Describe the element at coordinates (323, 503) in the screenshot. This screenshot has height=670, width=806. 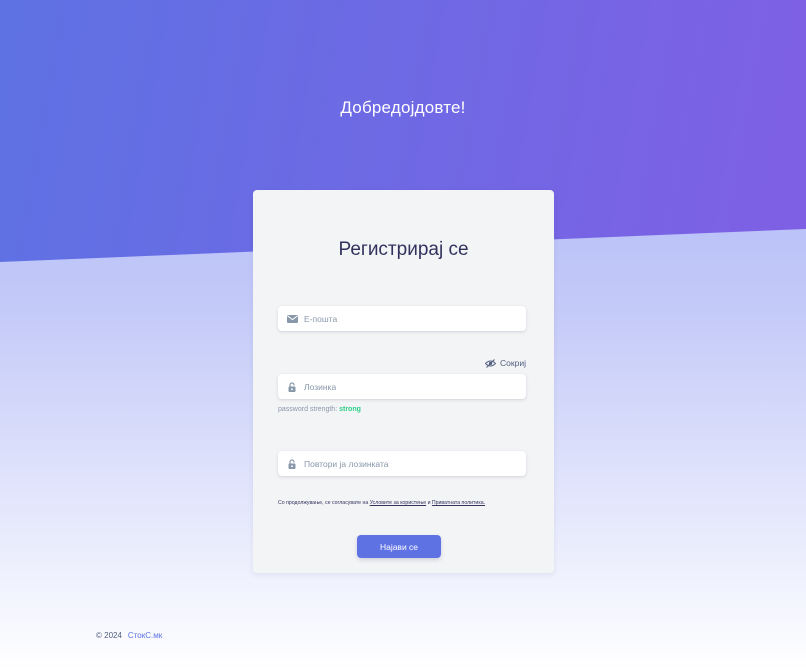
I see `terms-prefix: Со продолжување, се согласувате на` at that location.